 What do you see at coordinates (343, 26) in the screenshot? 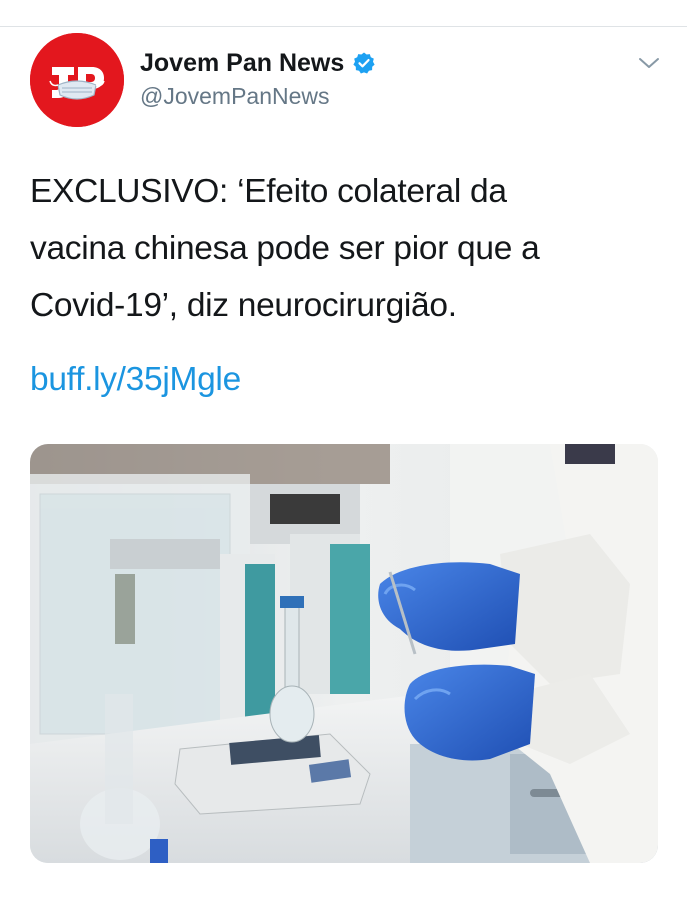
I see `top-divider` at bounding box center [343, 26].